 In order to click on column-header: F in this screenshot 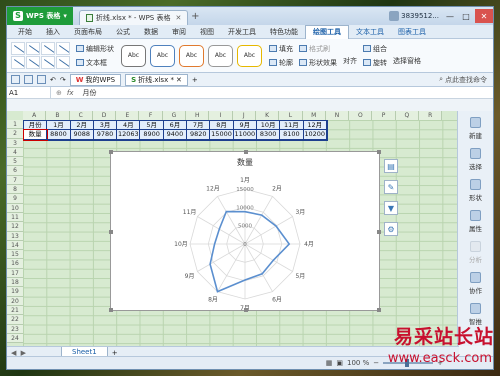, I will do `click(151, 115)`.